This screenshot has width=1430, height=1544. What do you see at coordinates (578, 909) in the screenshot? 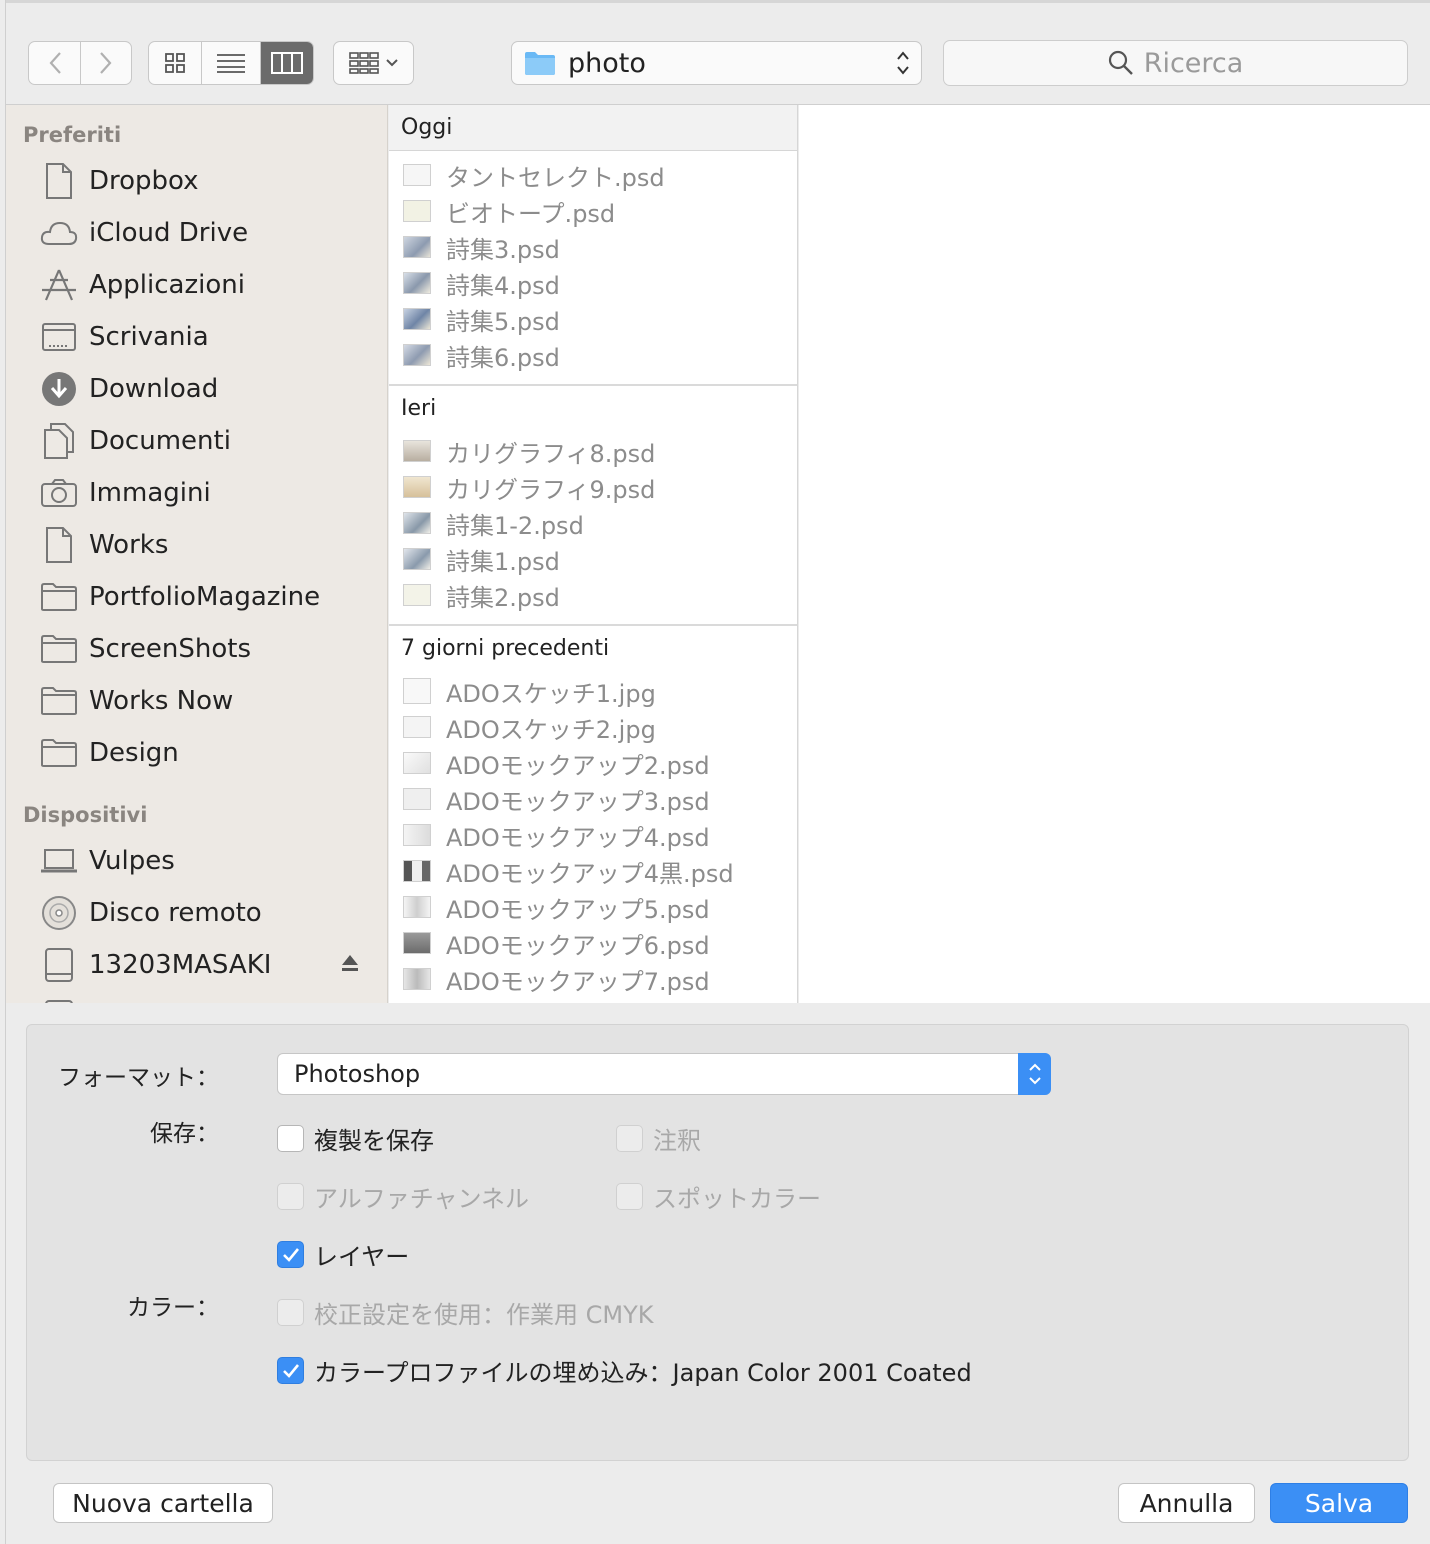
I see `file-name: ADOモックアップ5.psd` at bounding box center [578, 909].